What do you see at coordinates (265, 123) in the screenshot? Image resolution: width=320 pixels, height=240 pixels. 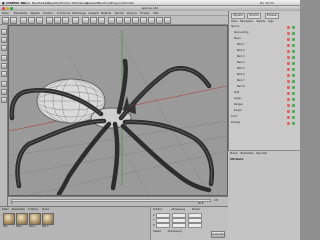 I see `object-row: Kamera` at bounding box center [265, 123].